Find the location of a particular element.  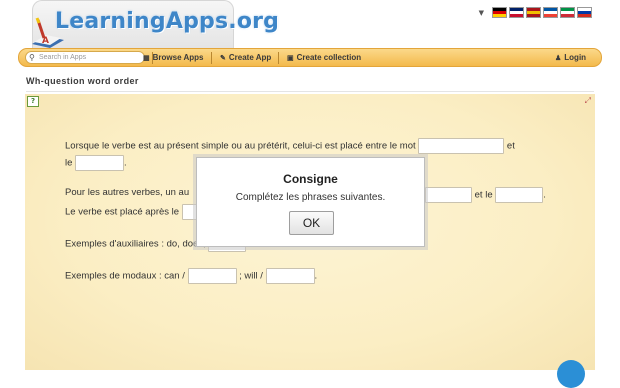

chevron-down-icon: ▼ is located at coordinates (481, 13).